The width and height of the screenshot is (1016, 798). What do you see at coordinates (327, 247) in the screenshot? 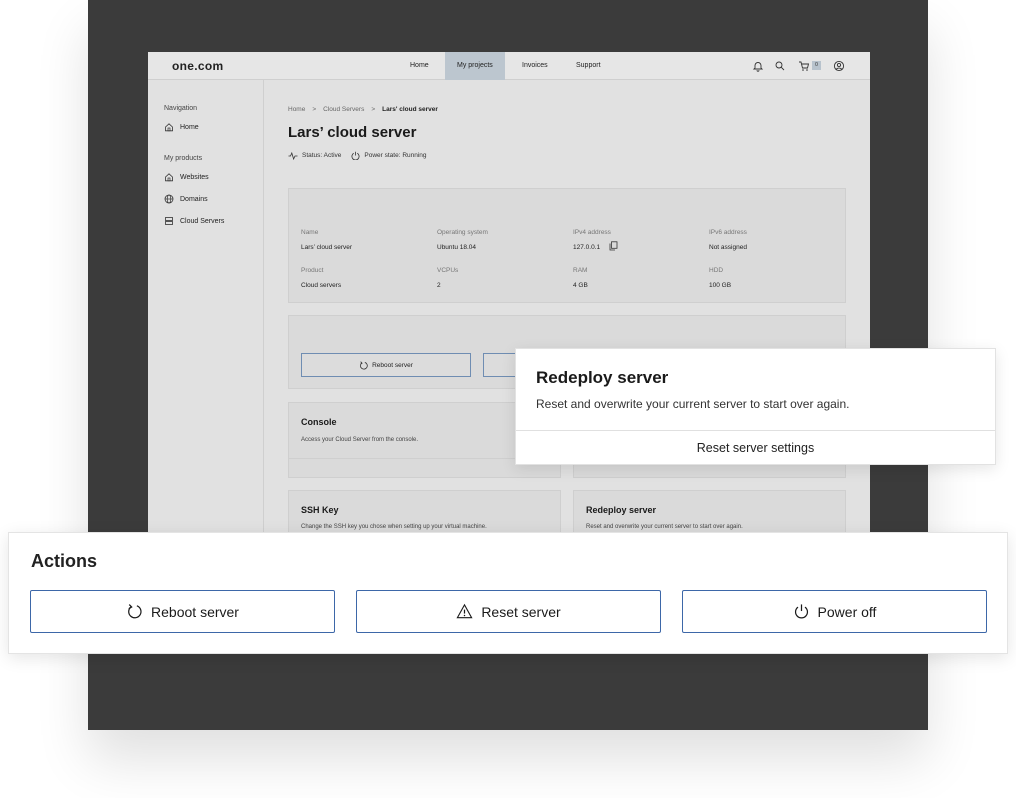
I see `info-value-name: Lars’ cloud server` at bounding box center [327, 247].